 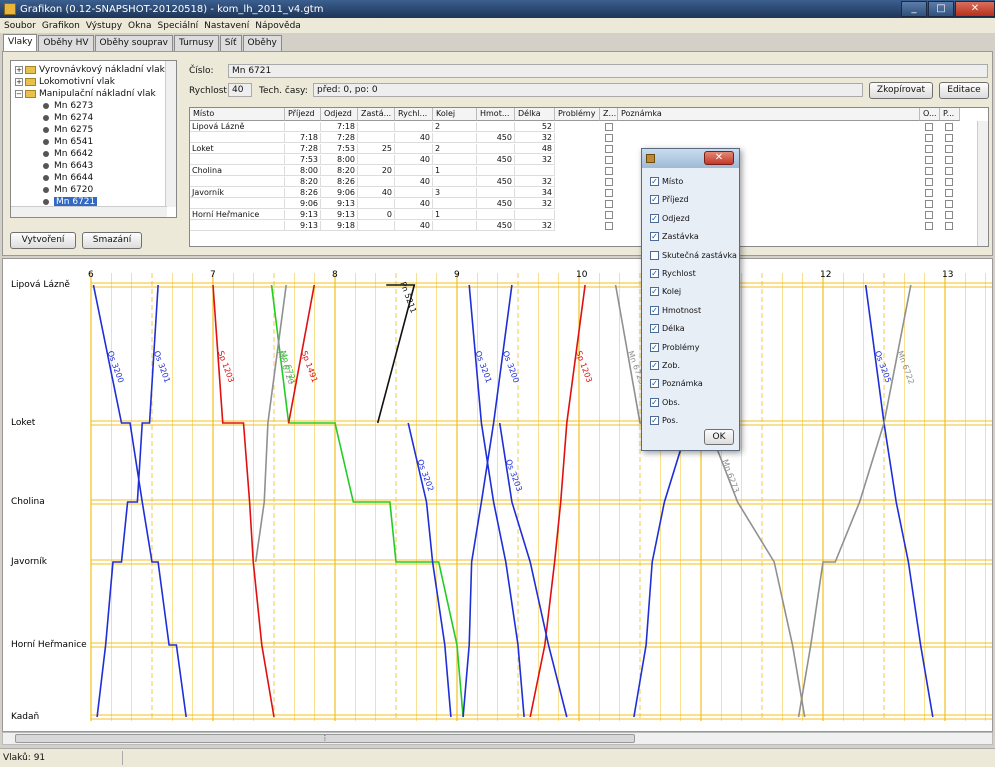 What do you see at coordinates (719, 158) in the screenshot?
I see `dialog-close-button: ✕` at bounding box center [719, 158].